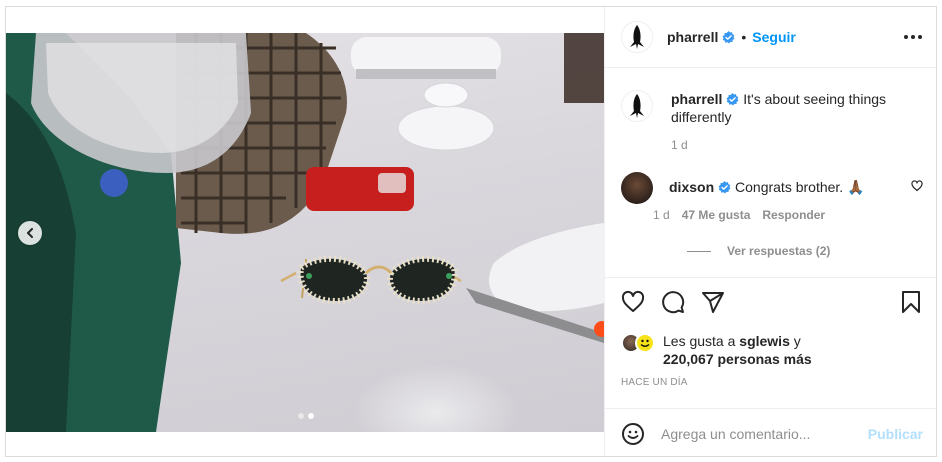  What do you see at coordinates (661, 215) in the screenshot?
I see `comment-time: 1 d` at bounding box center [661, 215].